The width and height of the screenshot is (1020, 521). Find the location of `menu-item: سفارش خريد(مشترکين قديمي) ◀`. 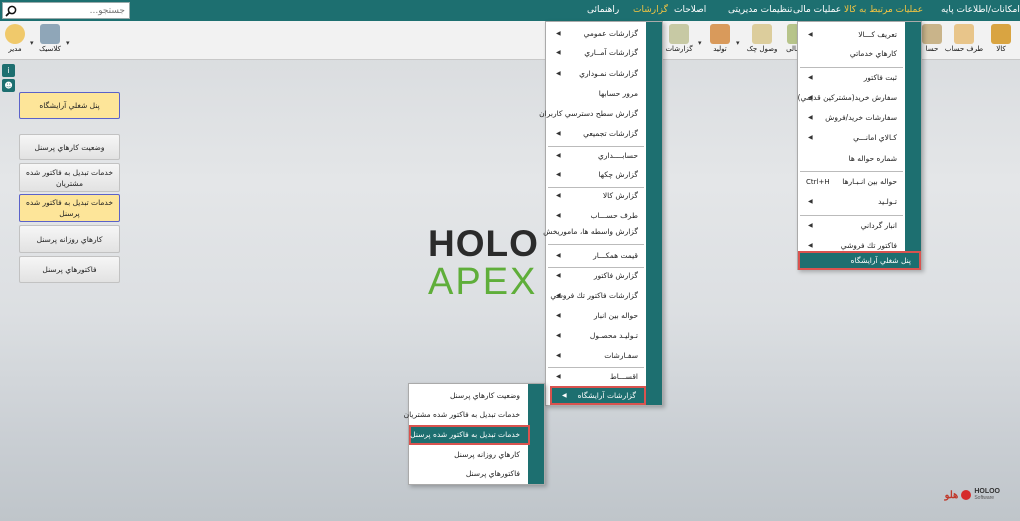

menu-item: سفارش خريد(مشترکين قديمي) ◀ is located at coordinates (851, 98).